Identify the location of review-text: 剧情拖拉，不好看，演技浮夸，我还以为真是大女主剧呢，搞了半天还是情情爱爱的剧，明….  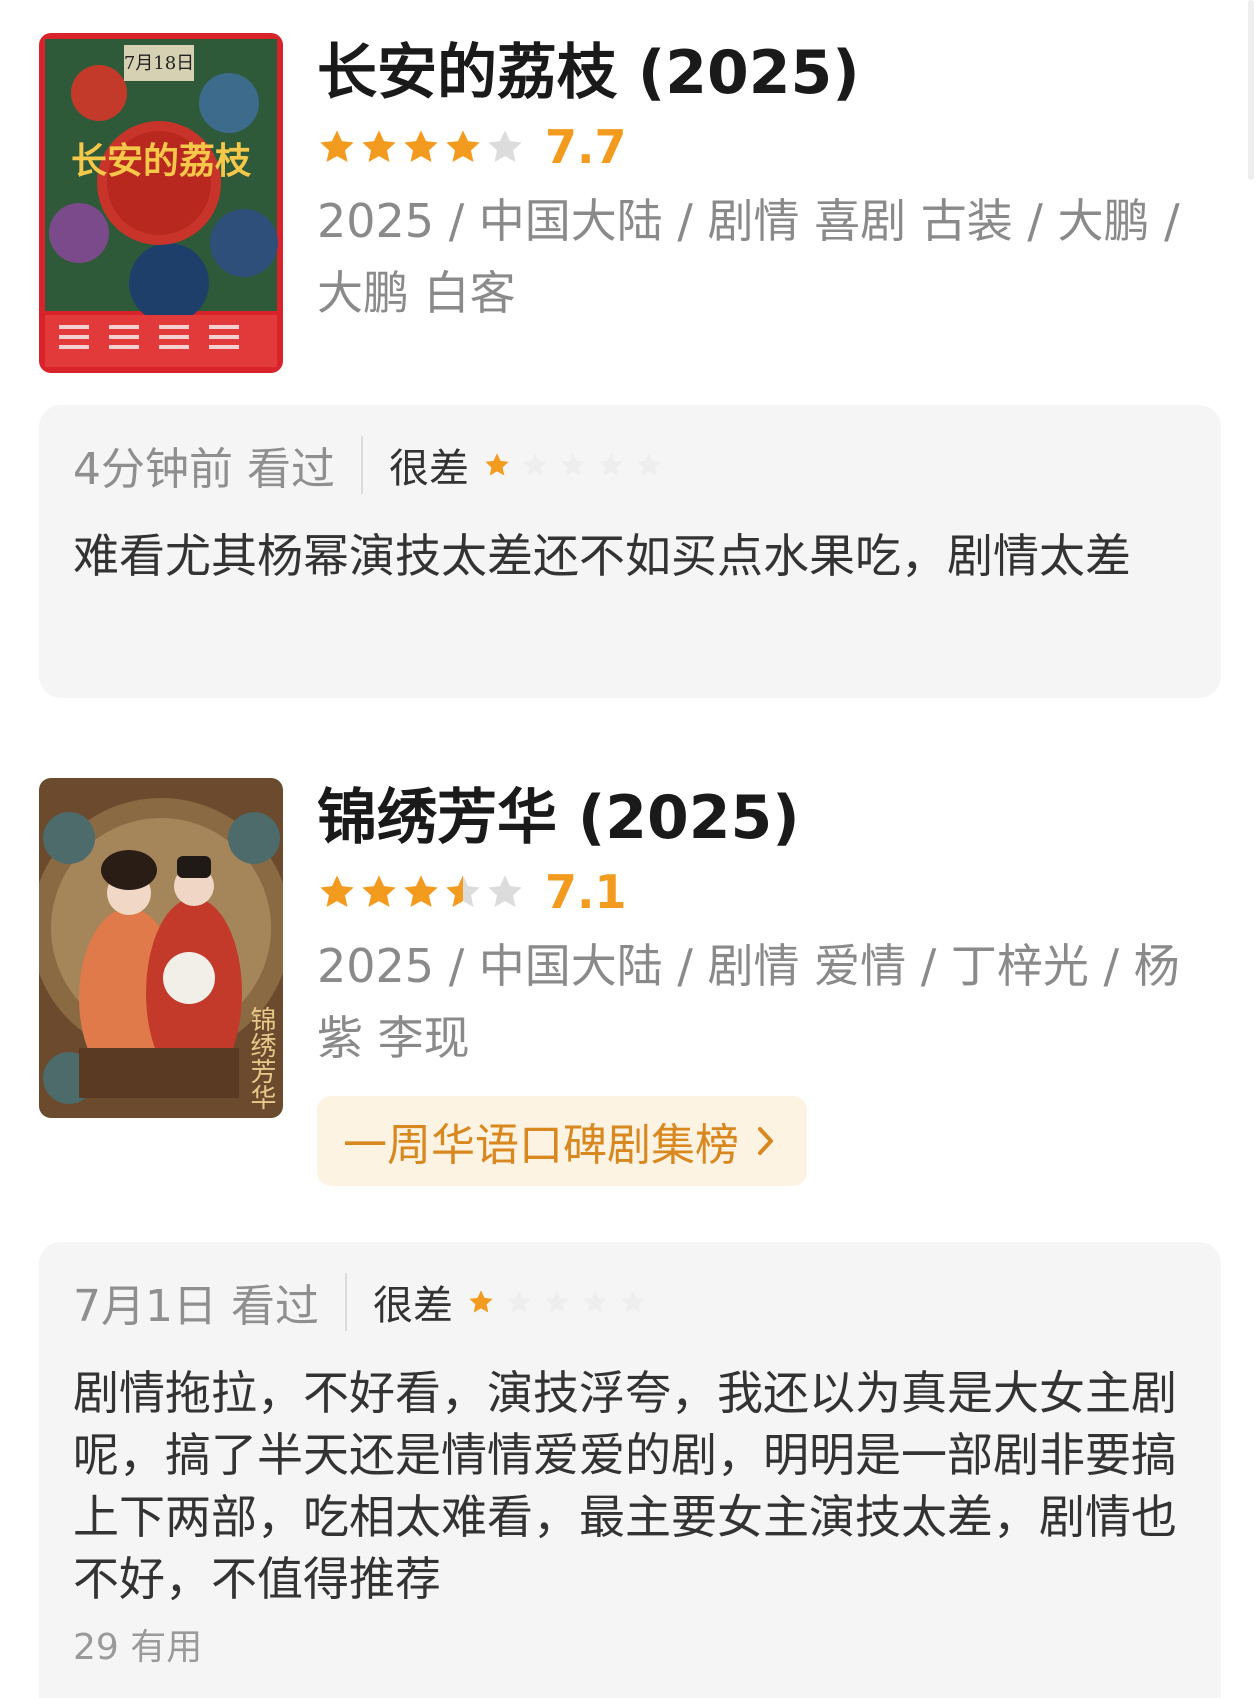
(625, 1486).